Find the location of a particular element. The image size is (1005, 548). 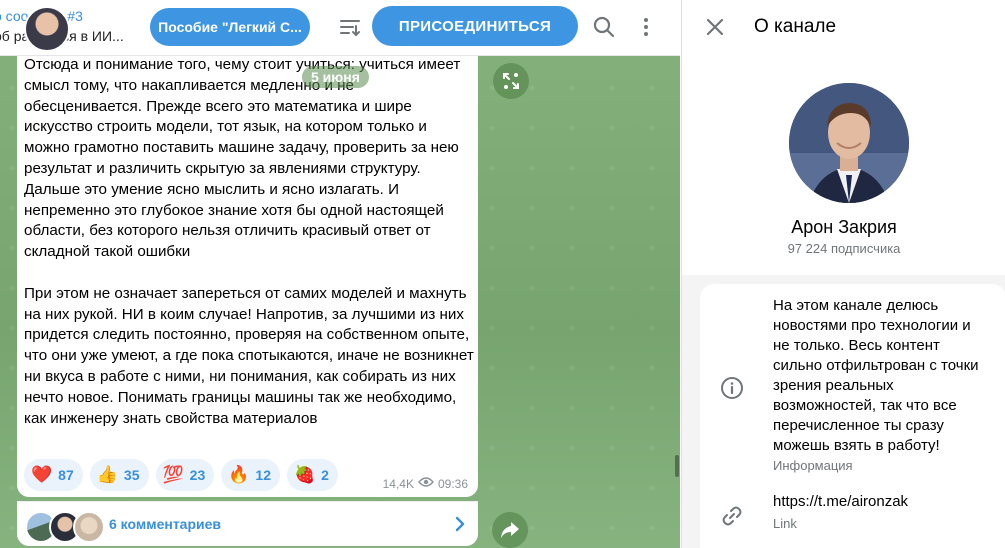

panel-header: О канале is located at coordinates (843, 27).